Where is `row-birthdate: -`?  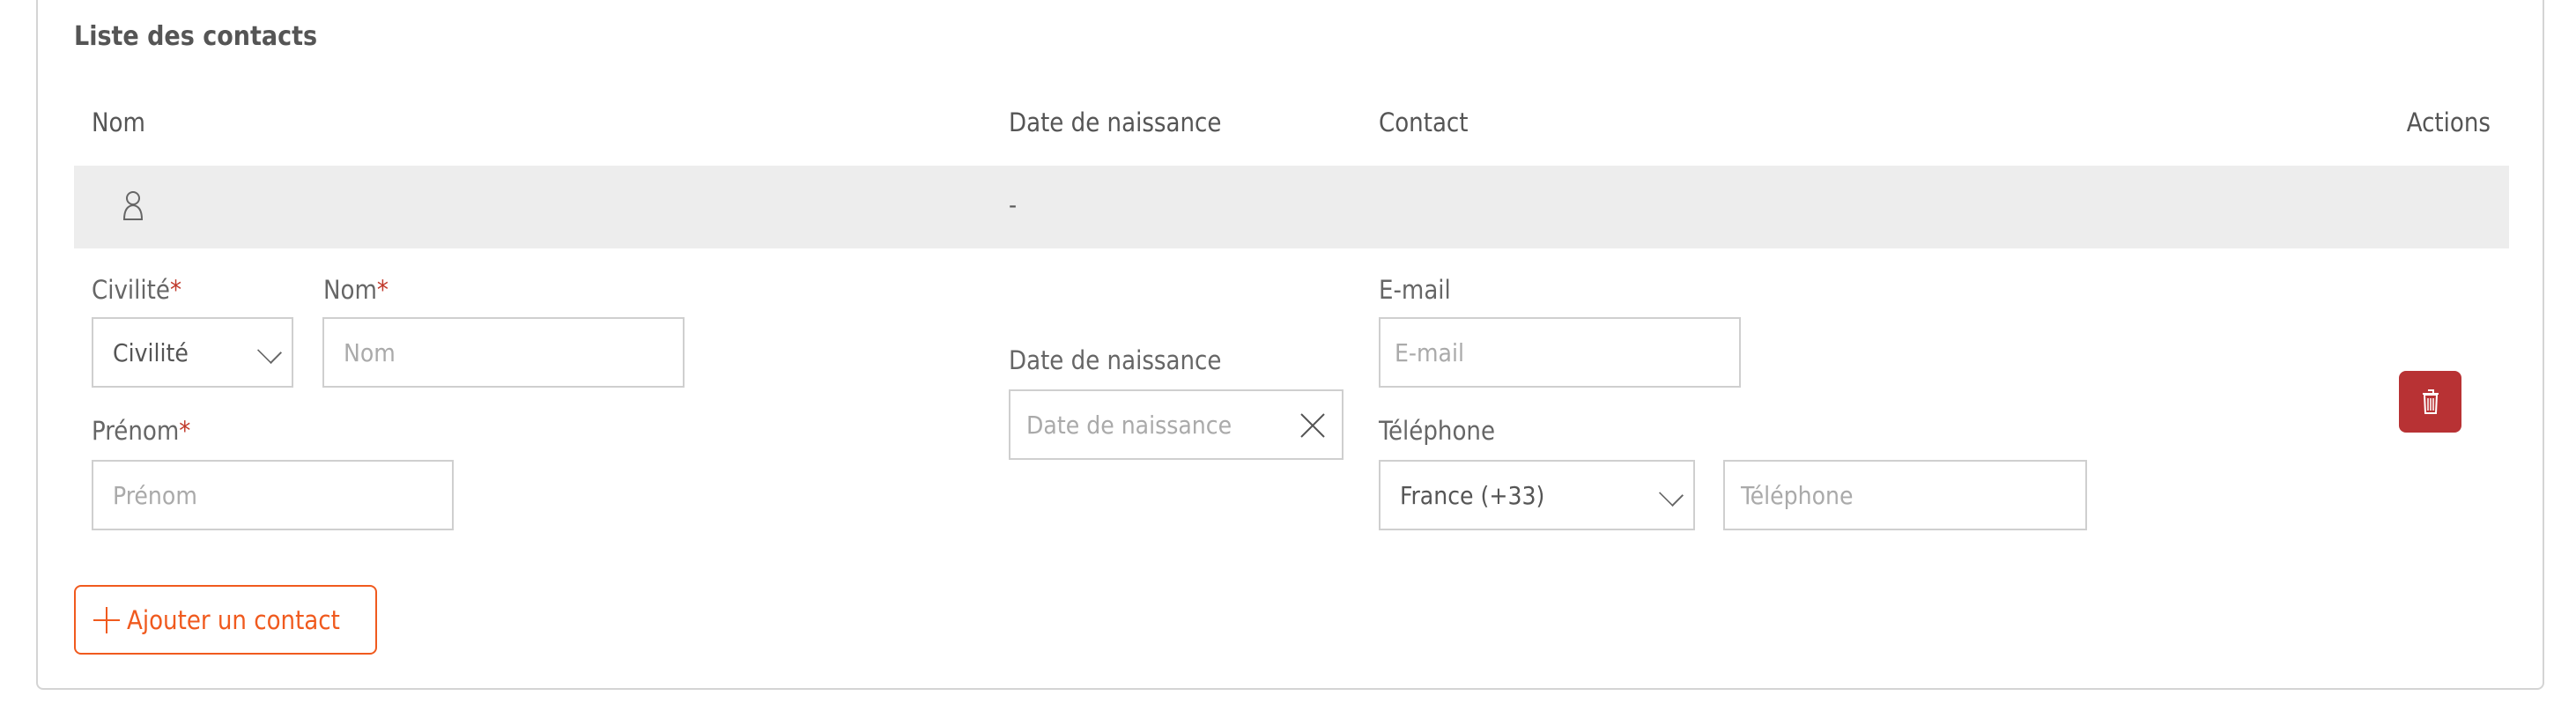
row-birthdate: - is located at coordinates (1014, 204).